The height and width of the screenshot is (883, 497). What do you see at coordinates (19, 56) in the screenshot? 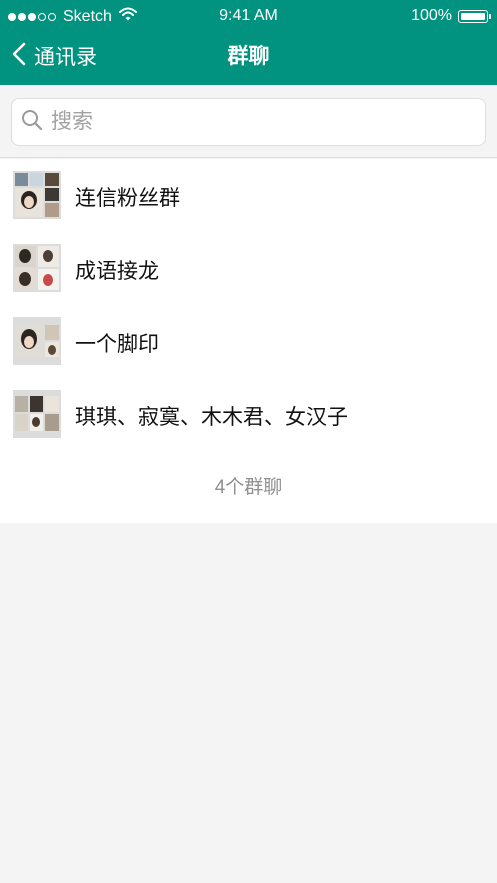
I see `chevron-left-icon` at bounding box center [19, 56].